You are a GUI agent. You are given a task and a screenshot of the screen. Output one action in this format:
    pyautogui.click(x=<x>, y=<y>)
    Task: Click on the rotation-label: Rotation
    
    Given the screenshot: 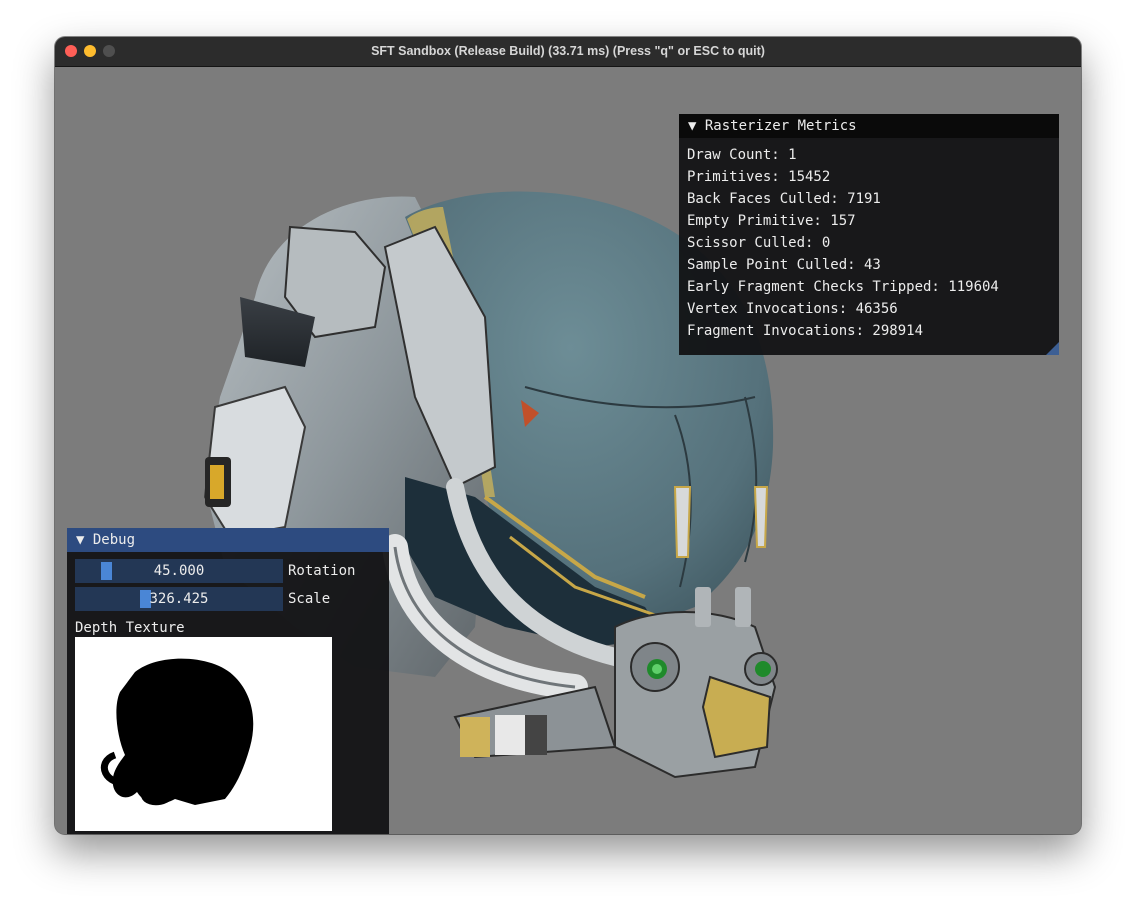 What is the action you would take?
    pyautogui.click(x=322, y=571)
    